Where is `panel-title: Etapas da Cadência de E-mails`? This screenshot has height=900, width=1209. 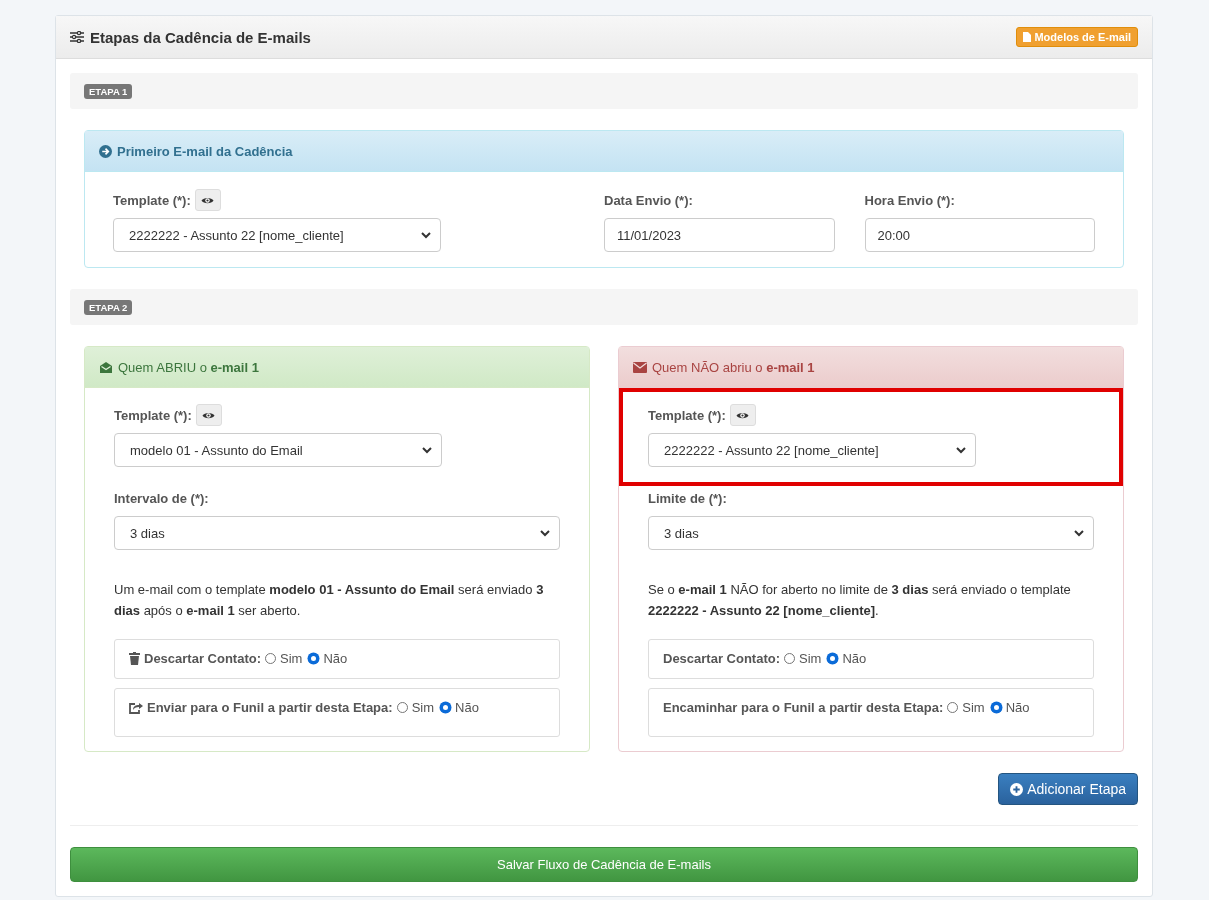
panel-title: Etapas da Cadência de E-mails is located at coordinates (200, 37).